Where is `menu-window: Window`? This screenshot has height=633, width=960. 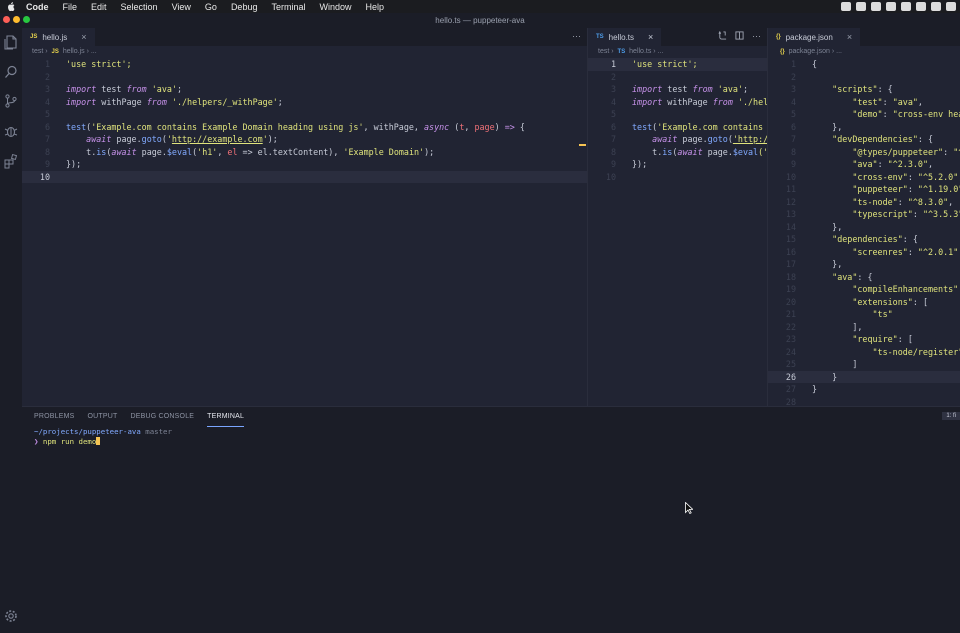
menu-window: Window is located at coordinates (335, 7).